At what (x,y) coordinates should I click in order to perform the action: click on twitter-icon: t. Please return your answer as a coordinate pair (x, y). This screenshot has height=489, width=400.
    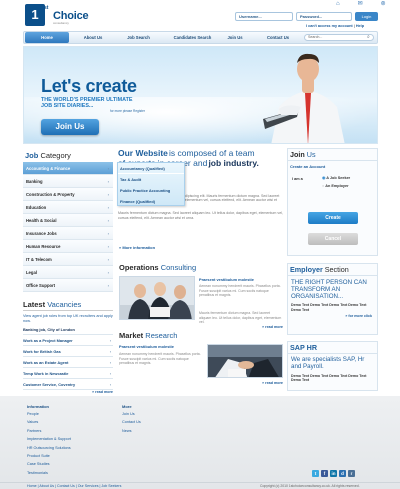
    Looking at the image, I should click on (315, 473).